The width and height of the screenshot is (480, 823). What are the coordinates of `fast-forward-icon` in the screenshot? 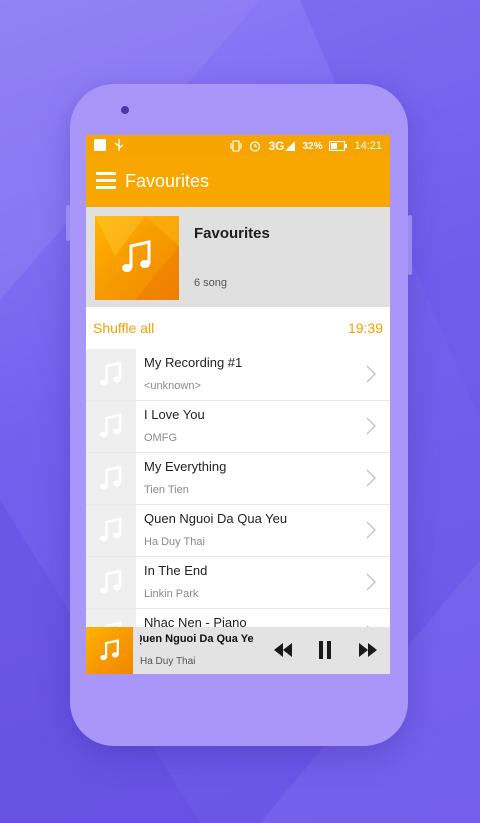 It's located at (368, 650).